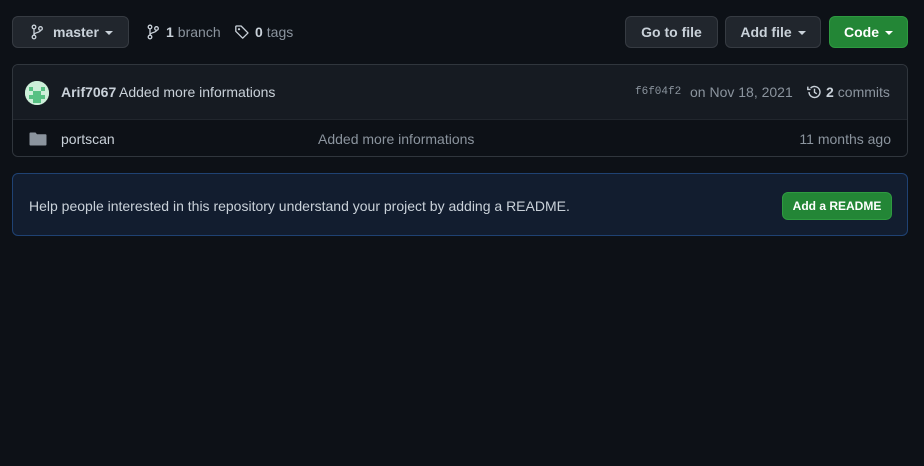 This screenshot has height=466, width=924. What do you see at coordinates (170, 32) in the screenshot?
I see `branches-count: 1` at bounding box center [170, 32].